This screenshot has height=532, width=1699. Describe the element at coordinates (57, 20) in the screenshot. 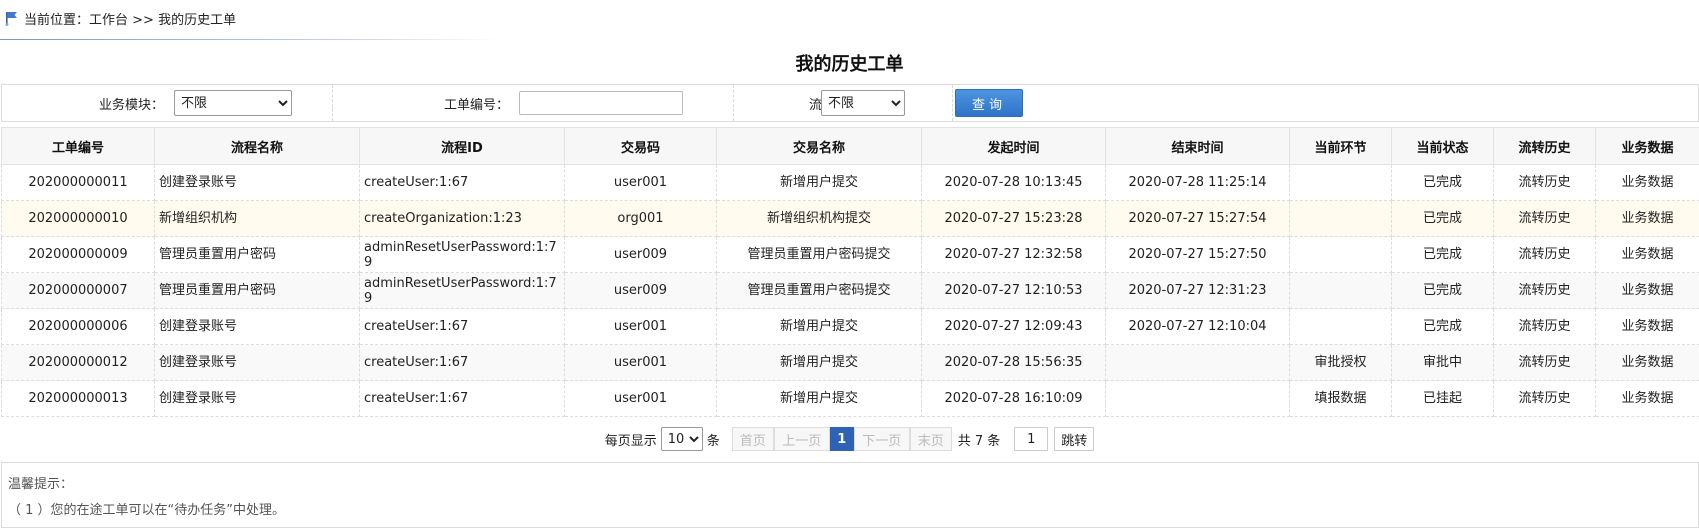

I see `breadcrumb-prefix: 当前位置：` at that location.